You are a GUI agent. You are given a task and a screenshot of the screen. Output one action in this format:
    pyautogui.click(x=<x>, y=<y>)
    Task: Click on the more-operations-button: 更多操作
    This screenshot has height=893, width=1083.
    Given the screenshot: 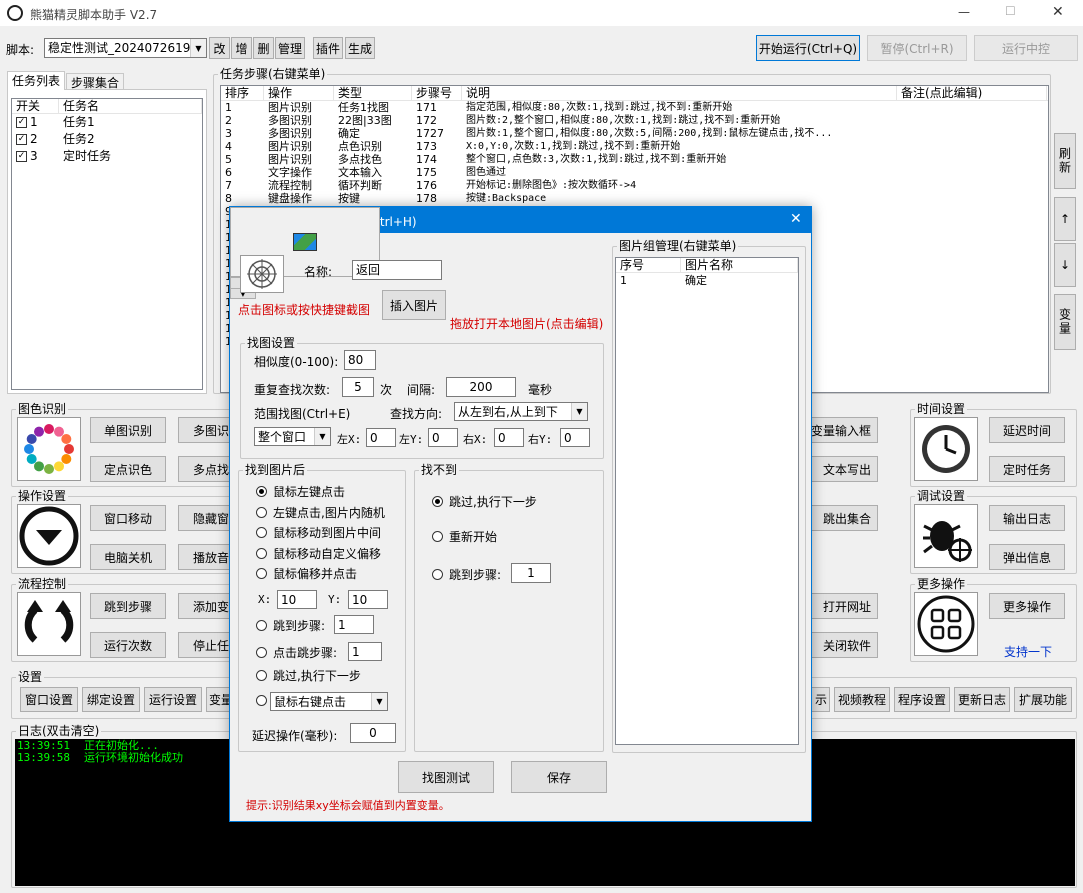 What is the action you would take?
    pyautogui.click(x=1027, y=606)
    